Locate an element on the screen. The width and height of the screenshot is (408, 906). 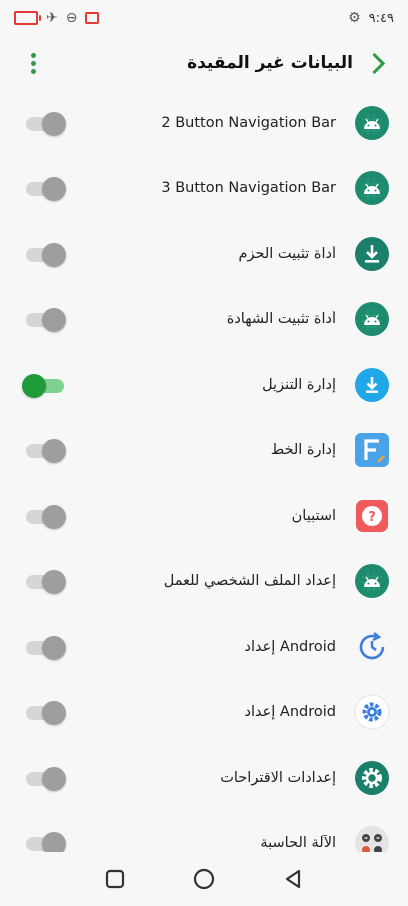
app-name: أداة تثبيت الحزم is located at coordinates (287, 253).